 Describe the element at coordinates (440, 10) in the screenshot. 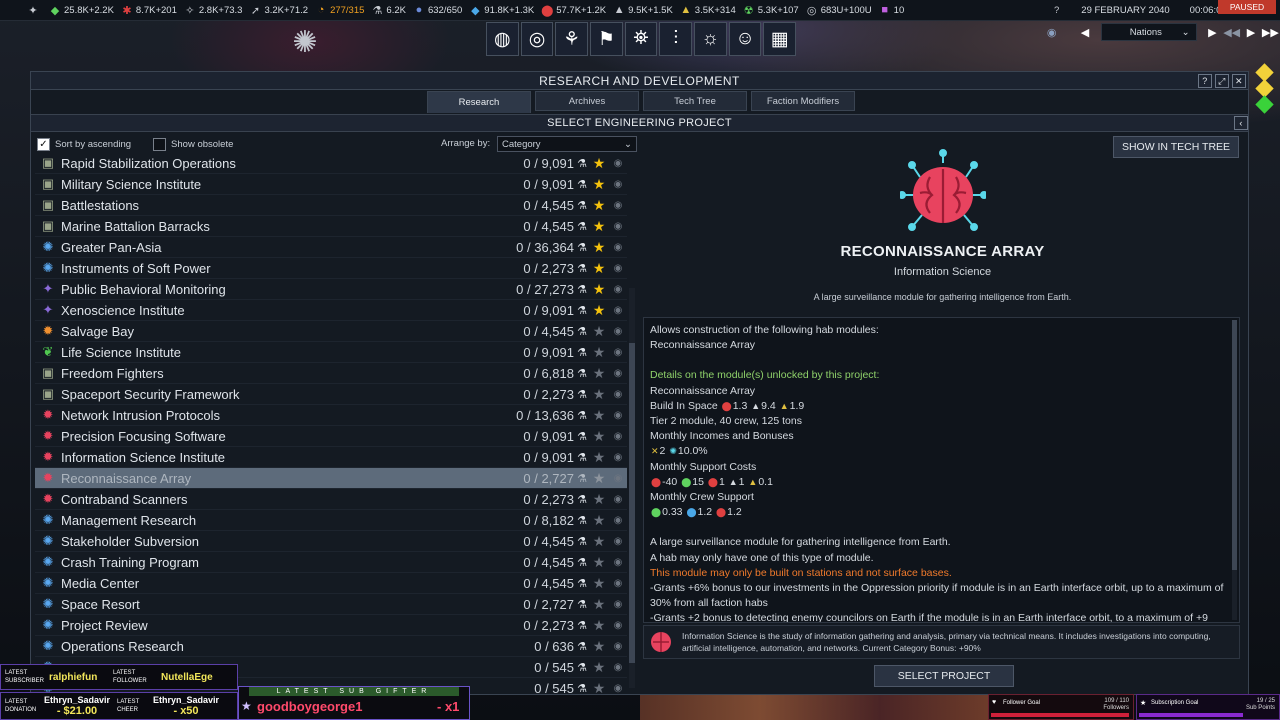

I see `resource-item: ● 632/650` at that location.